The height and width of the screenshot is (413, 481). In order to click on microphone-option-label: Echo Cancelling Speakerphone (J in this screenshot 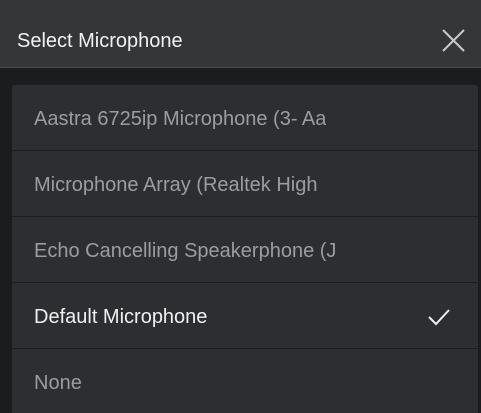, I will do `click(185, 251)`.